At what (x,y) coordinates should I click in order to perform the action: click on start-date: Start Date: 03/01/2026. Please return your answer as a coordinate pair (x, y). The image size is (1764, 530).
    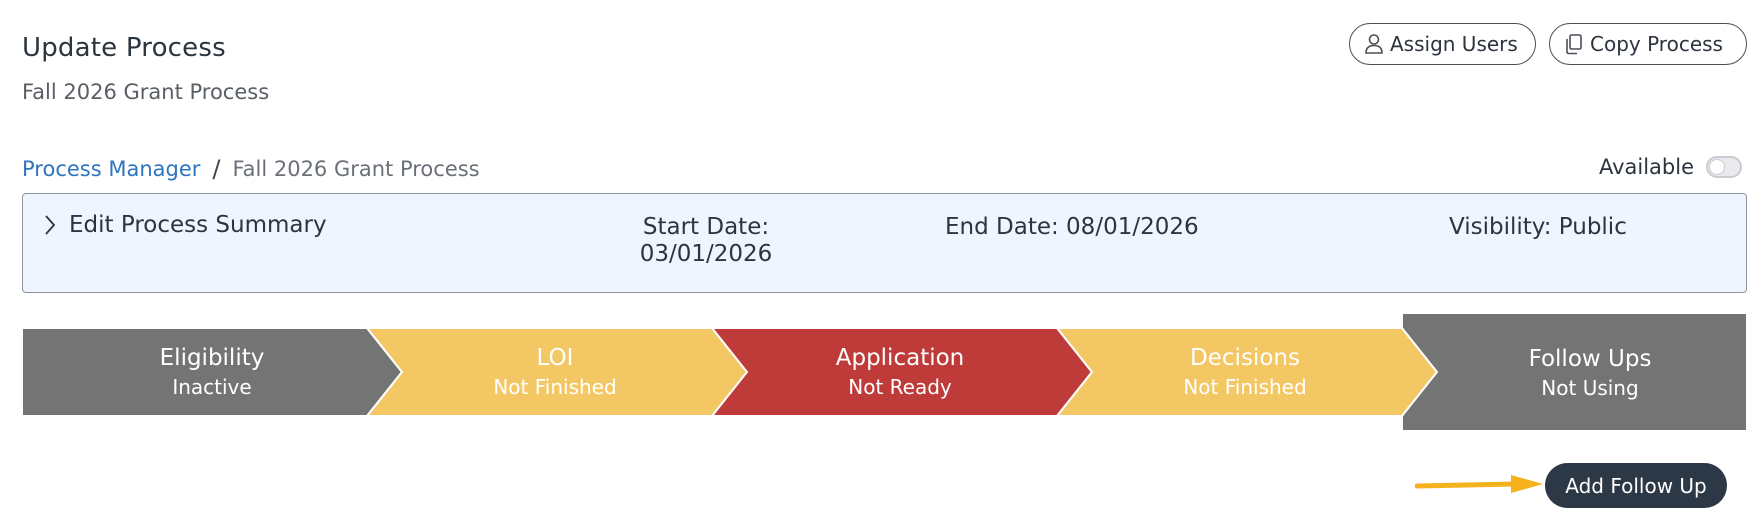
    Looking at the image, I should click on (706, 241).